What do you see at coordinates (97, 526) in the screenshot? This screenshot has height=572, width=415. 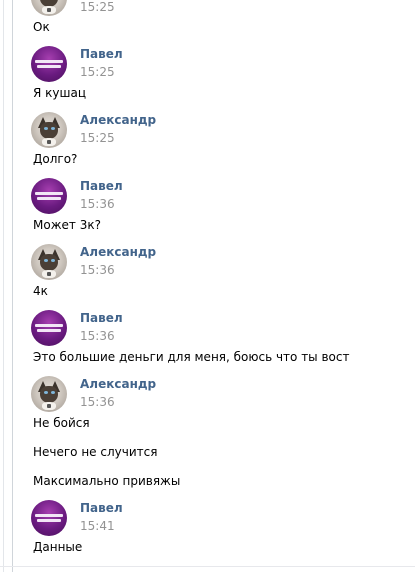 I see `message-time: 15:41` at bounding box center [97, 526].